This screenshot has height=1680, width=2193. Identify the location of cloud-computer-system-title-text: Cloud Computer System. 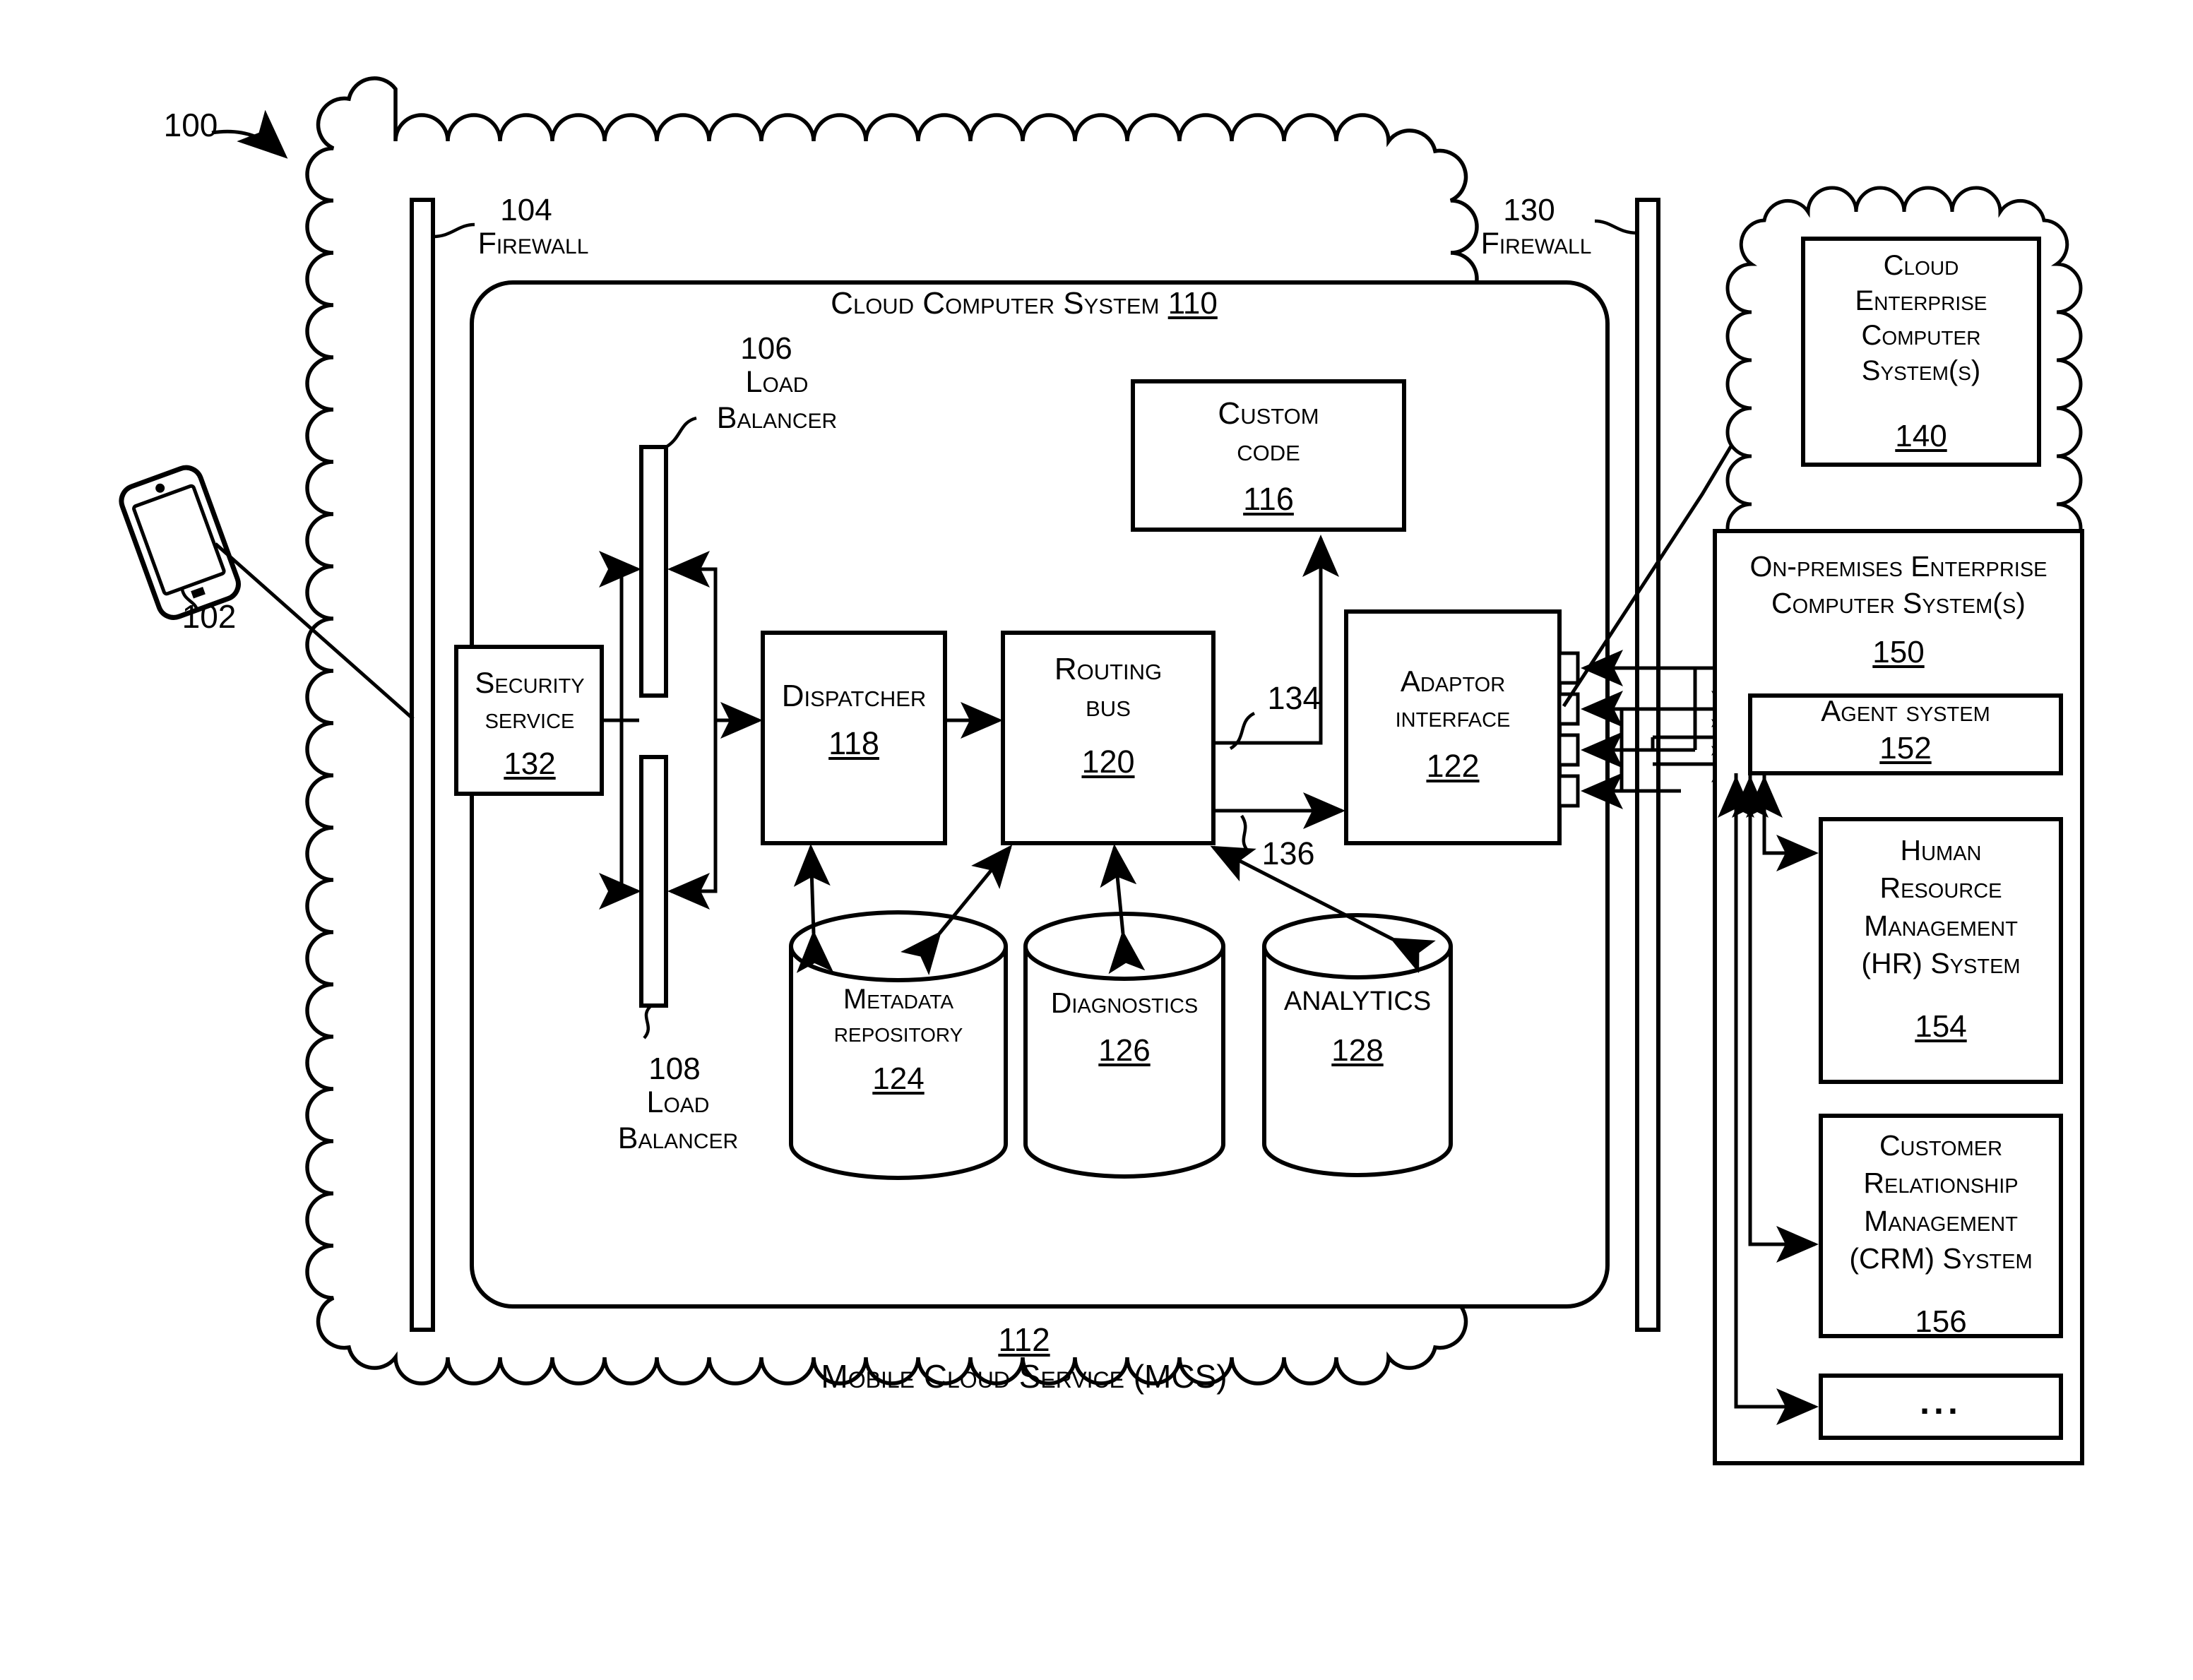
(995, 303).